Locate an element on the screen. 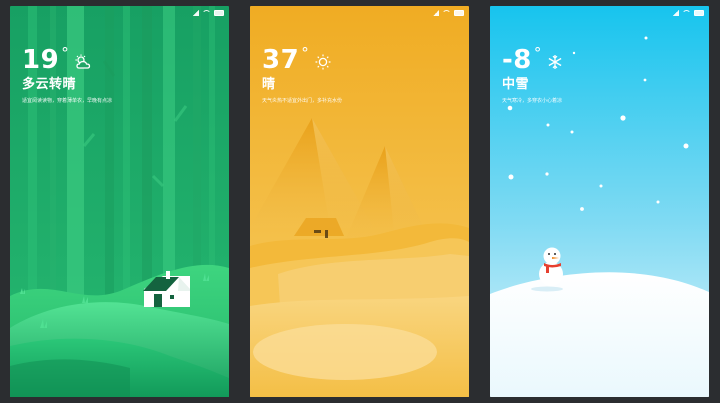 The image size is (720, 403). temperature: 37 is located at coordinates (281, 60).